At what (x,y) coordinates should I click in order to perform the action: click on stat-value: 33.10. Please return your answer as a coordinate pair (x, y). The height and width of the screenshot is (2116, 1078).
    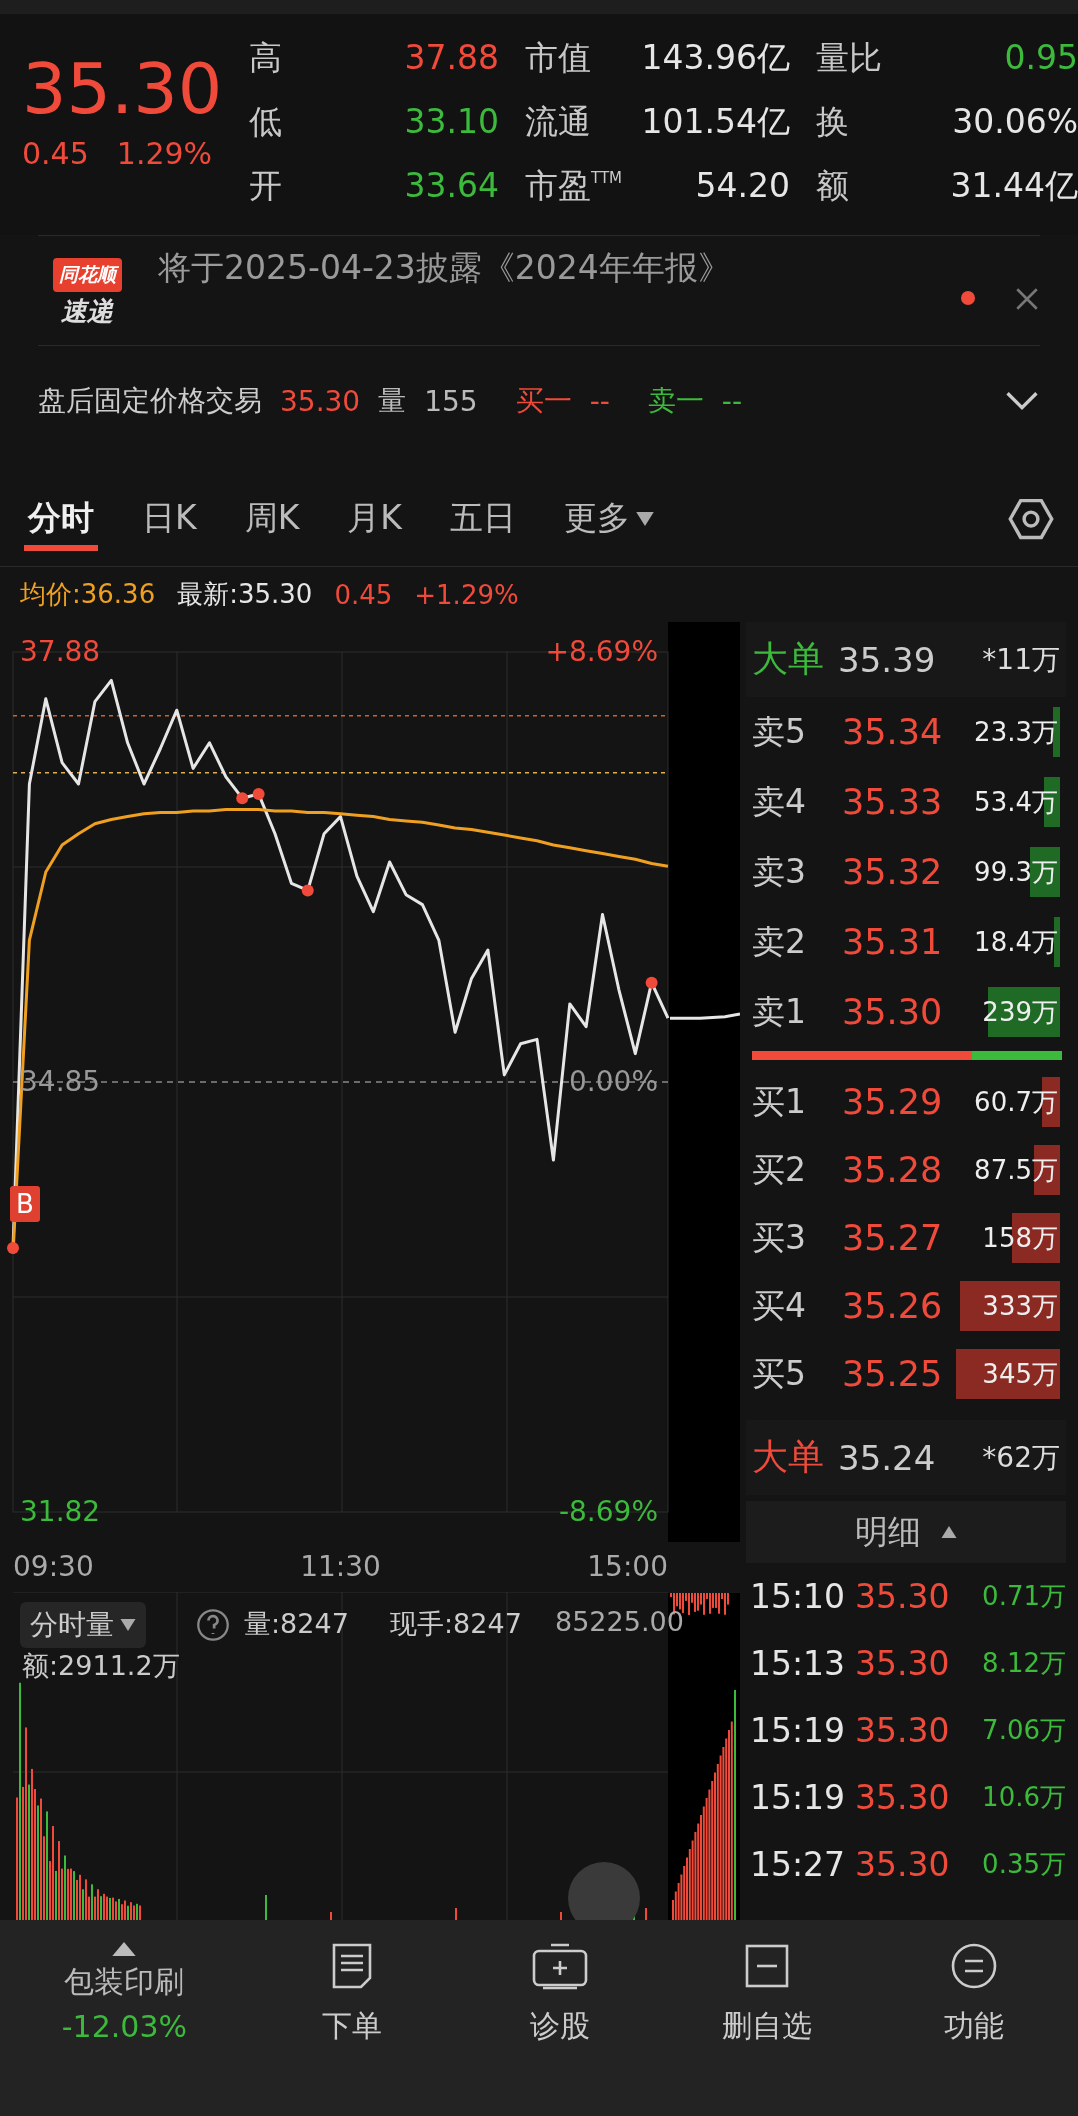
    Looking at the image, I should click on (451, 121).